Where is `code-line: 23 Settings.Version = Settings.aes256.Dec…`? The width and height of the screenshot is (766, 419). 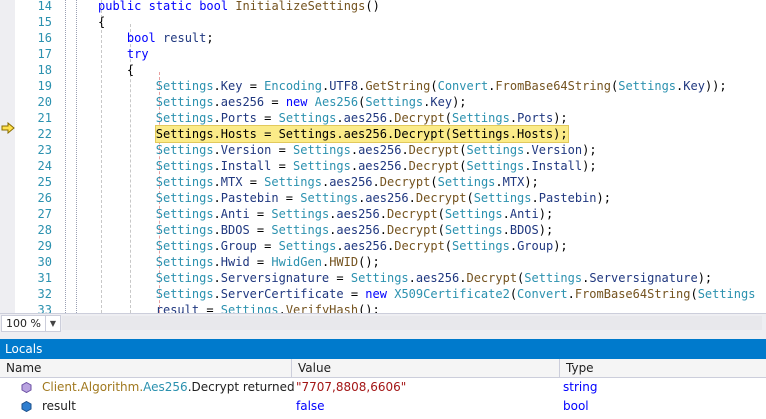 code-line: 23 Settings.Version = Settings.aes256.Dec… is located at coordinates (383, 150).